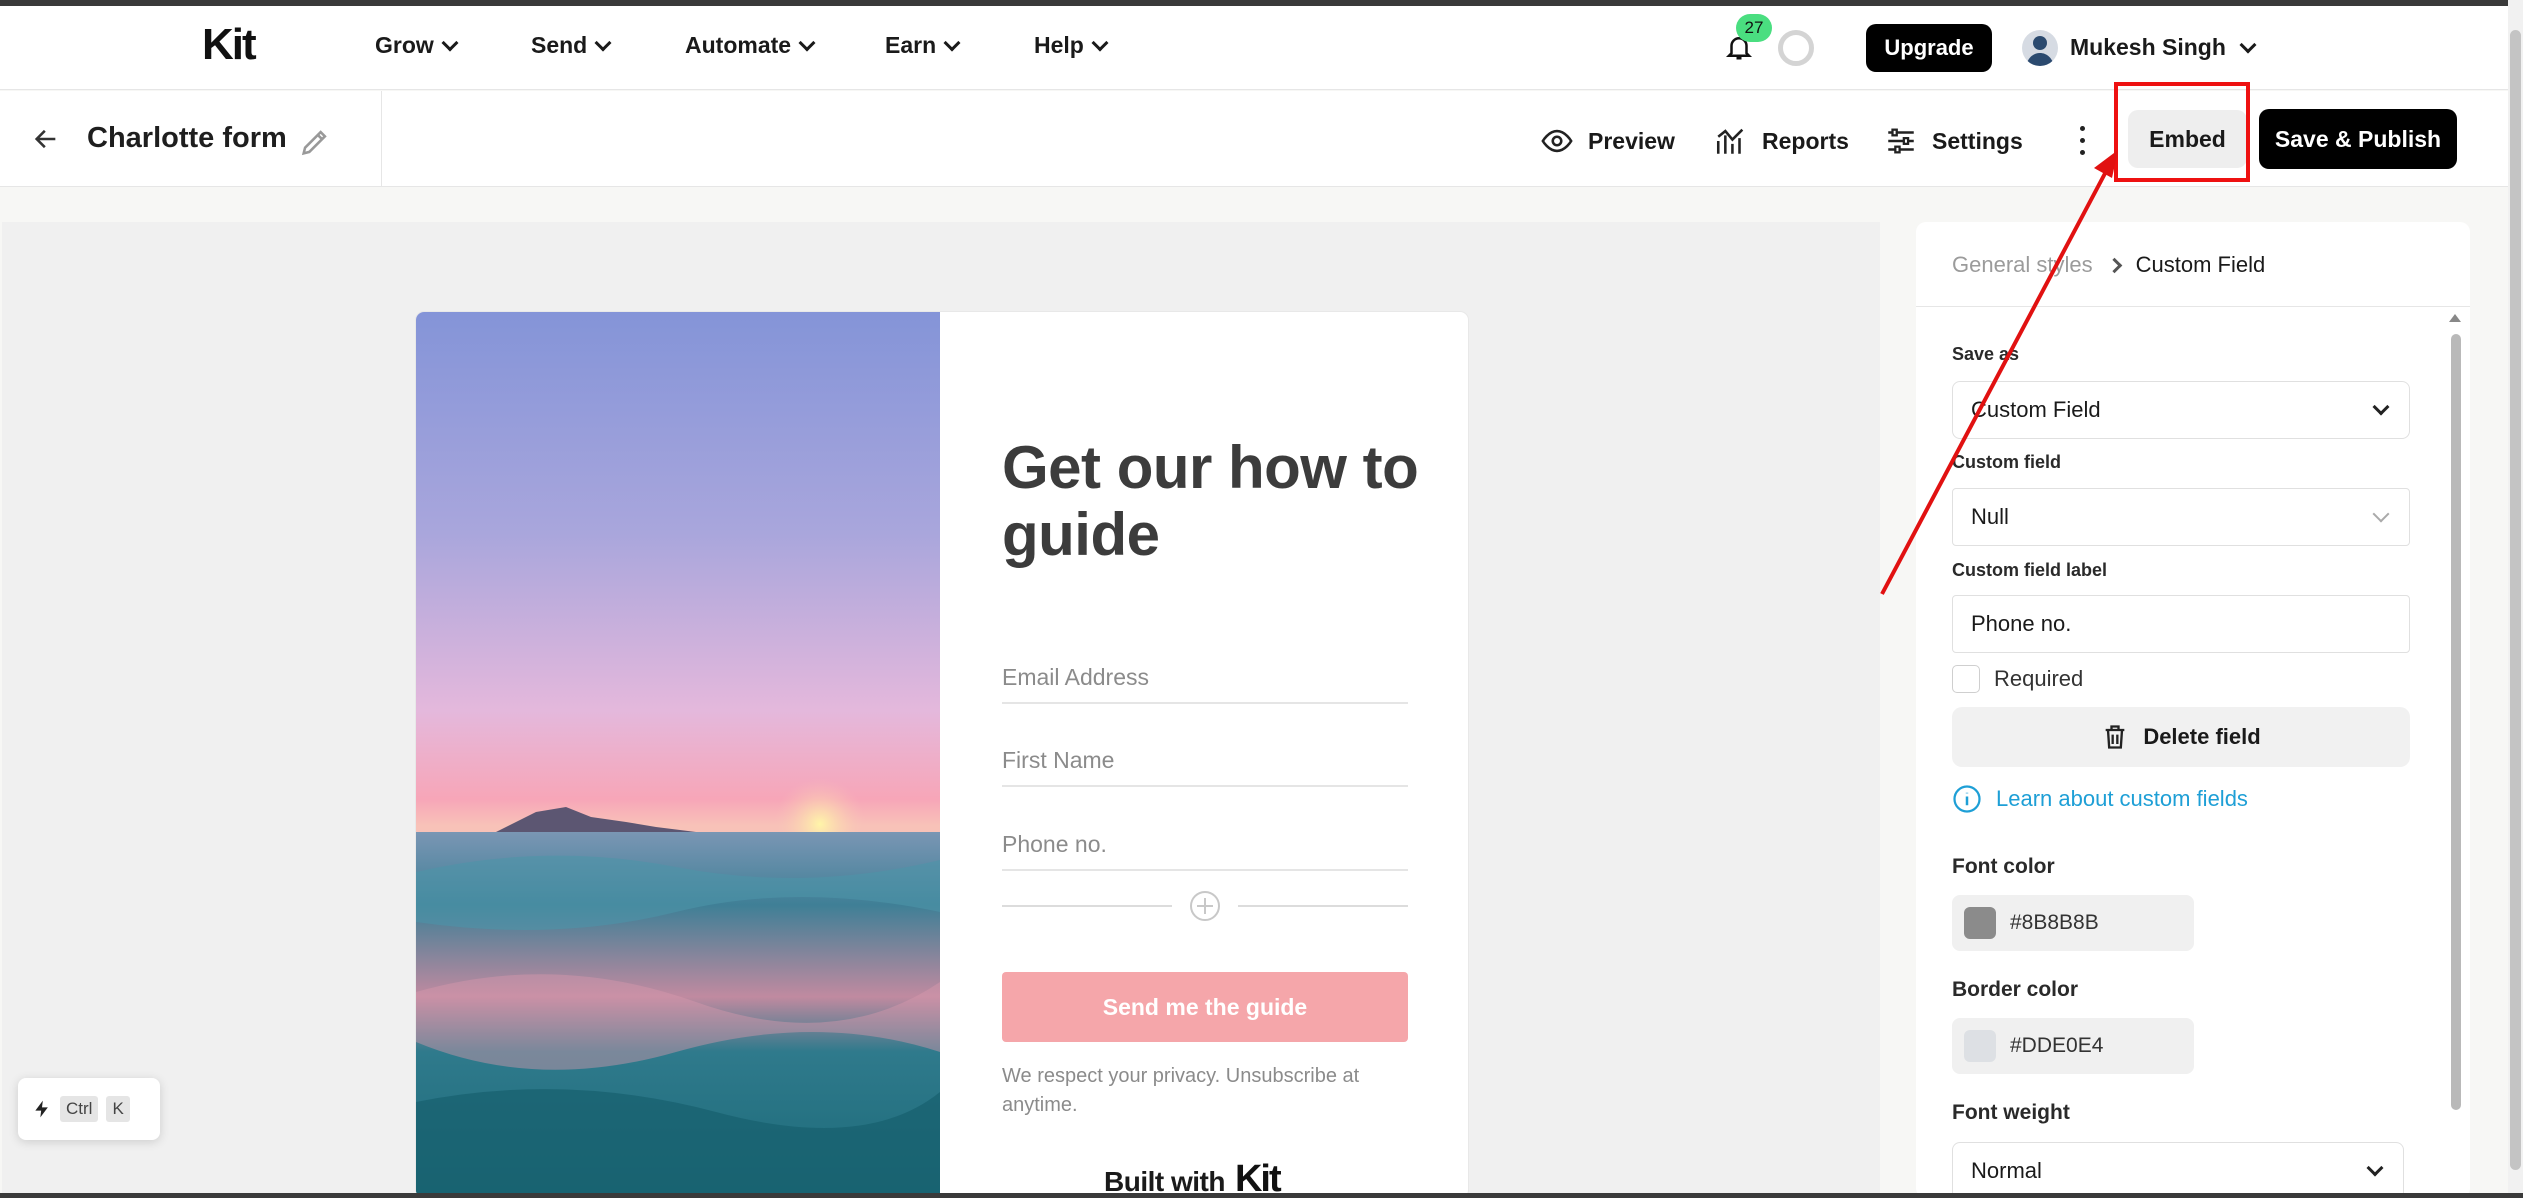 The image size is (2523, 1198). I want to click on lightning-icon, so click(41, 1109).